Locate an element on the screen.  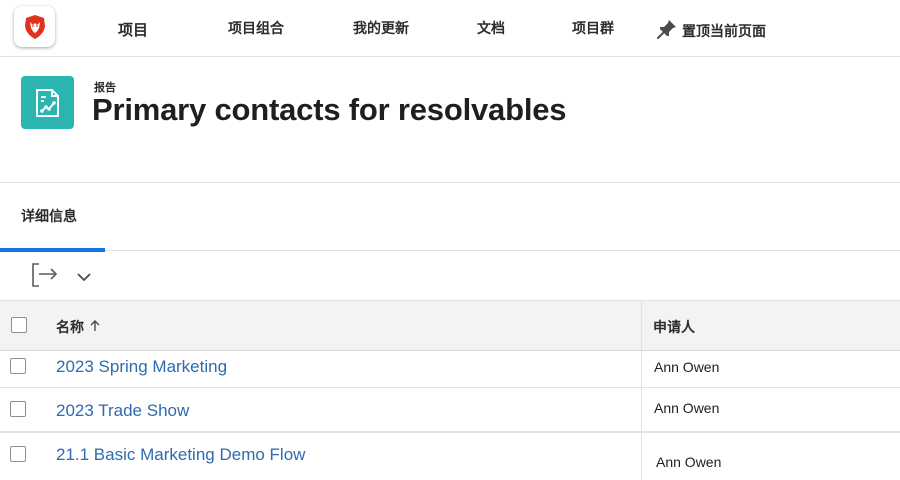
table-row: 21.1 Basic Marketing Demo Flow Ann Owen is located at coordinates (450, 456).